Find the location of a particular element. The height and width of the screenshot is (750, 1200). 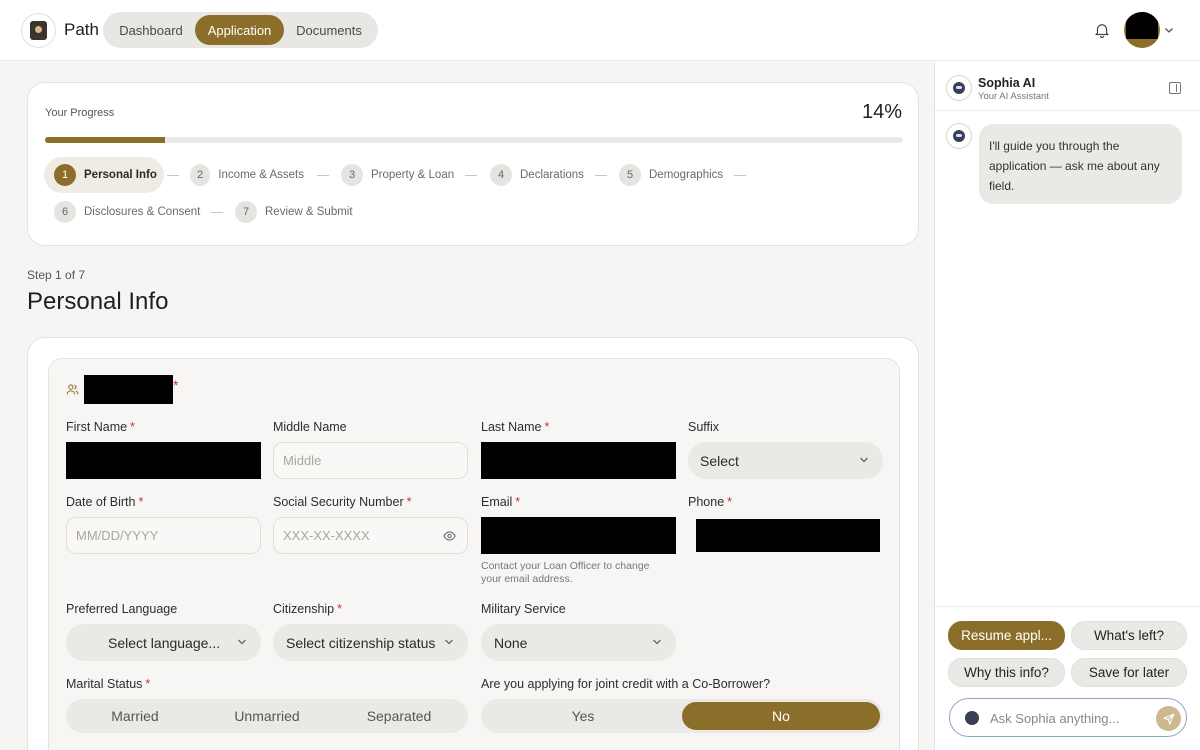

step-declarations: 4 Declarations is located at coordinates (534, 175).